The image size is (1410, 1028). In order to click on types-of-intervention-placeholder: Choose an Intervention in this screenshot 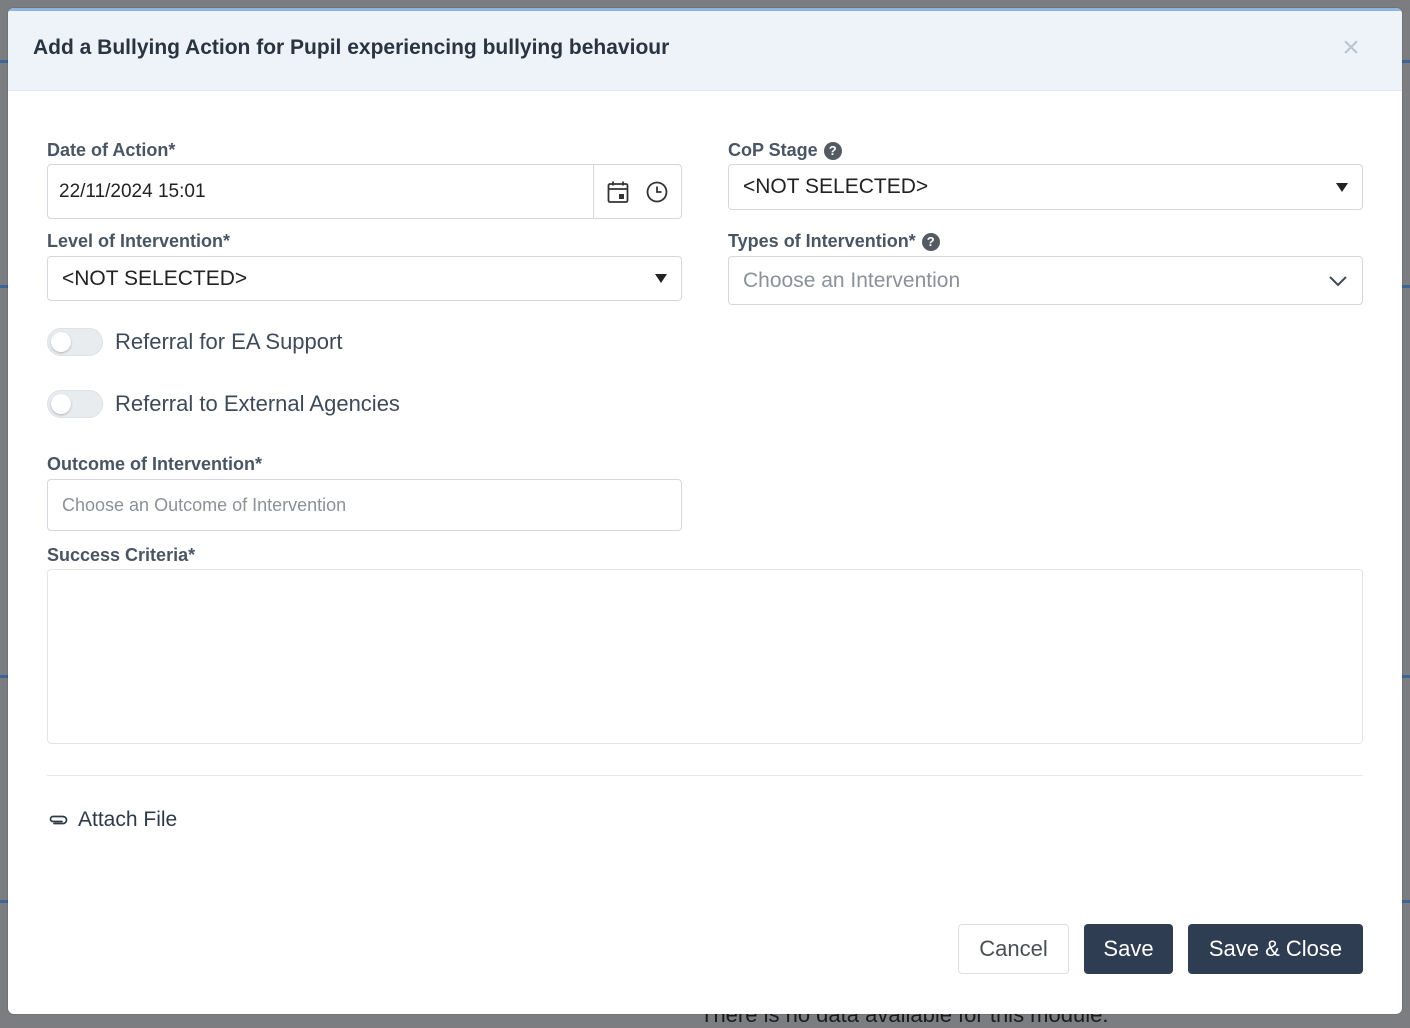, I will do `click(852, 280)`.